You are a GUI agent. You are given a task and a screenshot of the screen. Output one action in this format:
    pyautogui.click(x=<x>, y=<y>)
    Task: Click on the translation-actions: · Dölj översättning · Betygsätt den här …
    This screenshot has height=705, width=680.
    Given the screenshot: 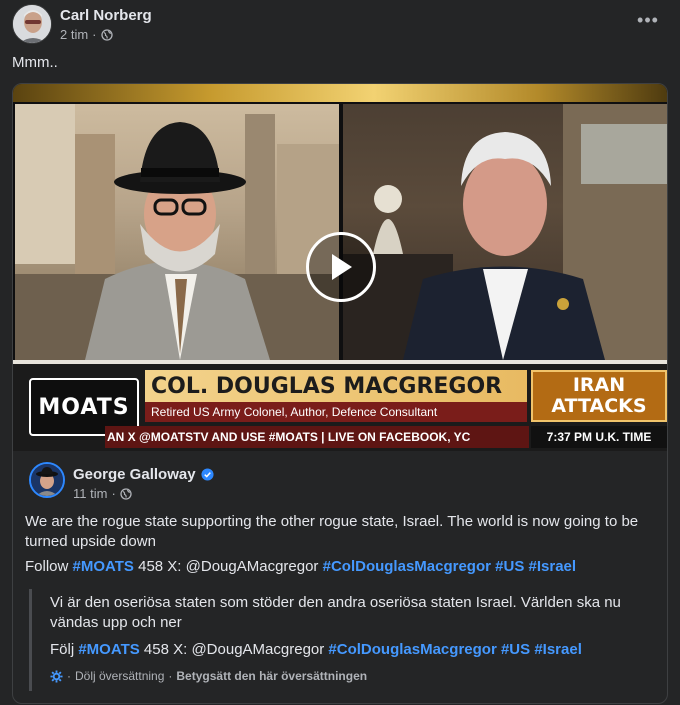 What is the action you would take?
    pyautogui.click(x=208, y=676)
    